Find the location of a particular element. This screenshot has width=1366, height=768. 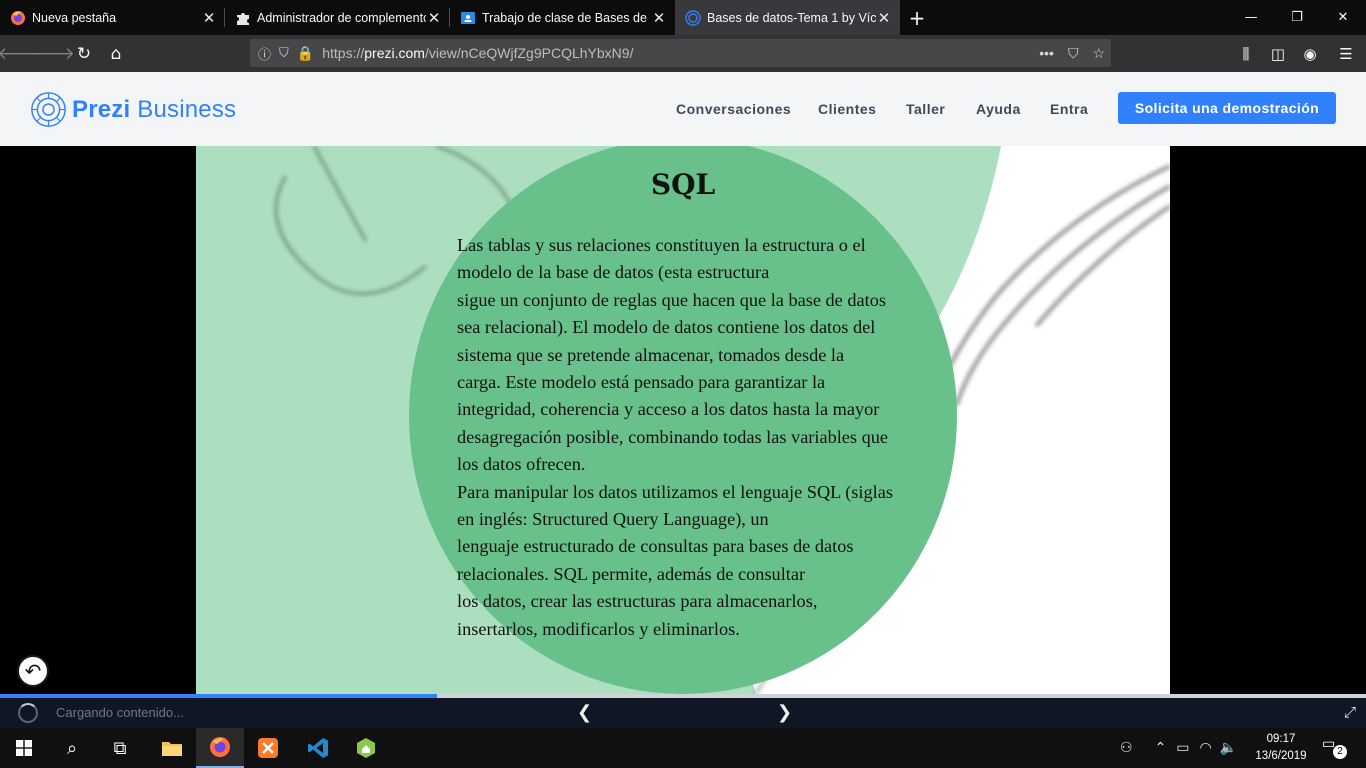

tab-title: Bases de datos-Tema 1 by Víctor is located at coordinates (791, 17).